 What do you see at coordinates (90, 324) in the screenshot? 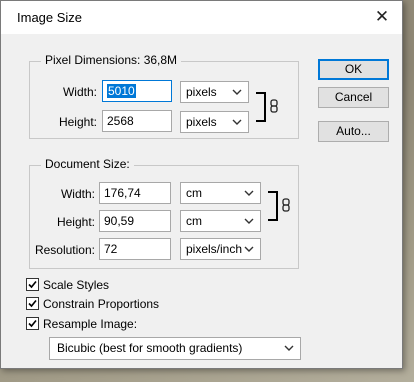
I see `resample-image-label: Resample Image:` at bounding box center [90, 324].